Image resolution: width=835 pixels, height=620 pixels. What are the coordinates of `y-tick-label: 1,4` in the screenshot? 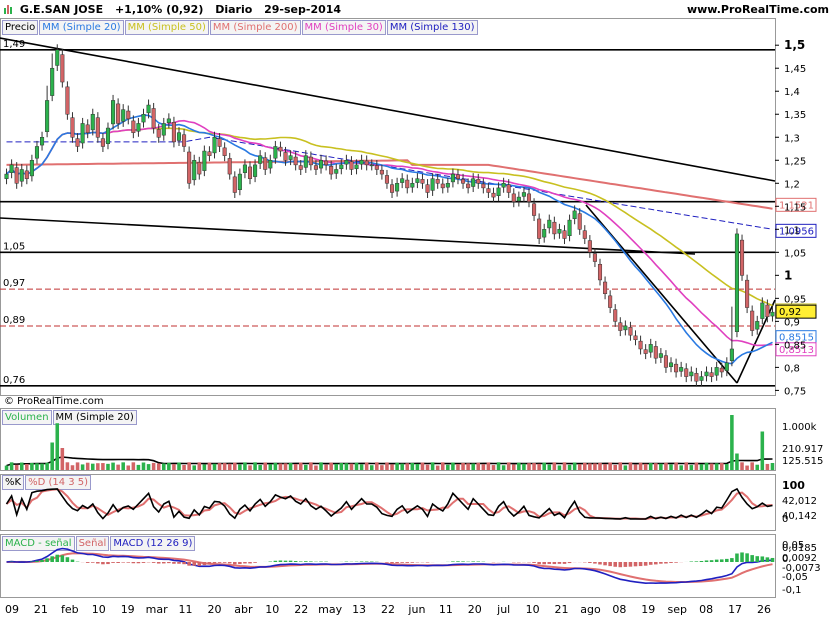 It's located at (792, 92).